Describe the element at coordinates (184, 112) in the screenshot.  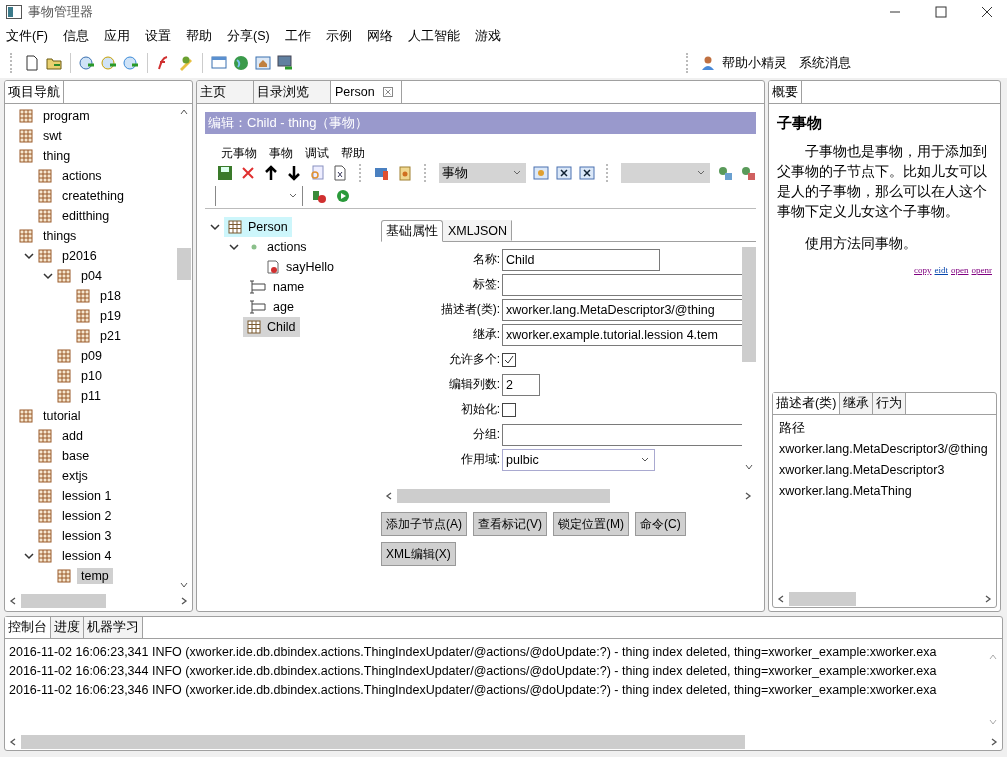
I see `scroll-up-icon` at that location.